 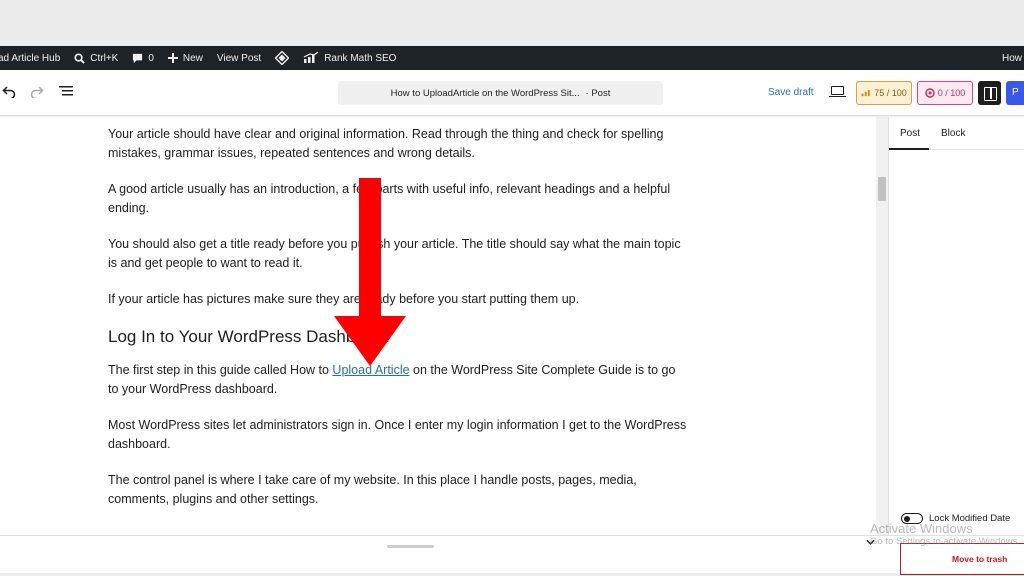 I want to click on admin-bar-view-post: View Post, so click(x=239, y=58).